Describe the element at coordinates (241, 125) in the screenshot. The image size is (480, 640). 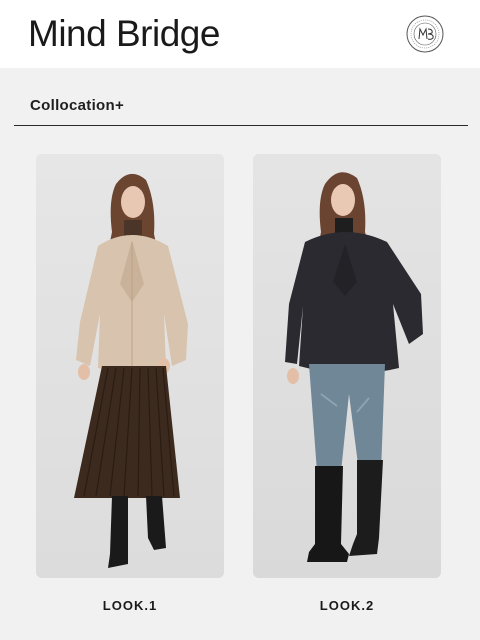
I see `section-divider` at that location.